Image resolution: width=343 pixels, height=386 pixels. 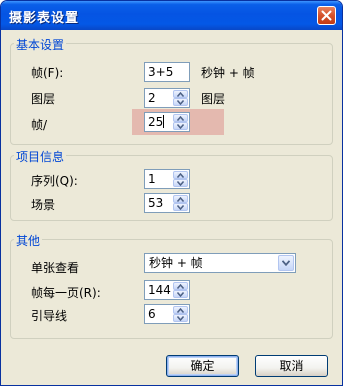 I want to click on layer-label: 图层, so click(x=43, y=99).